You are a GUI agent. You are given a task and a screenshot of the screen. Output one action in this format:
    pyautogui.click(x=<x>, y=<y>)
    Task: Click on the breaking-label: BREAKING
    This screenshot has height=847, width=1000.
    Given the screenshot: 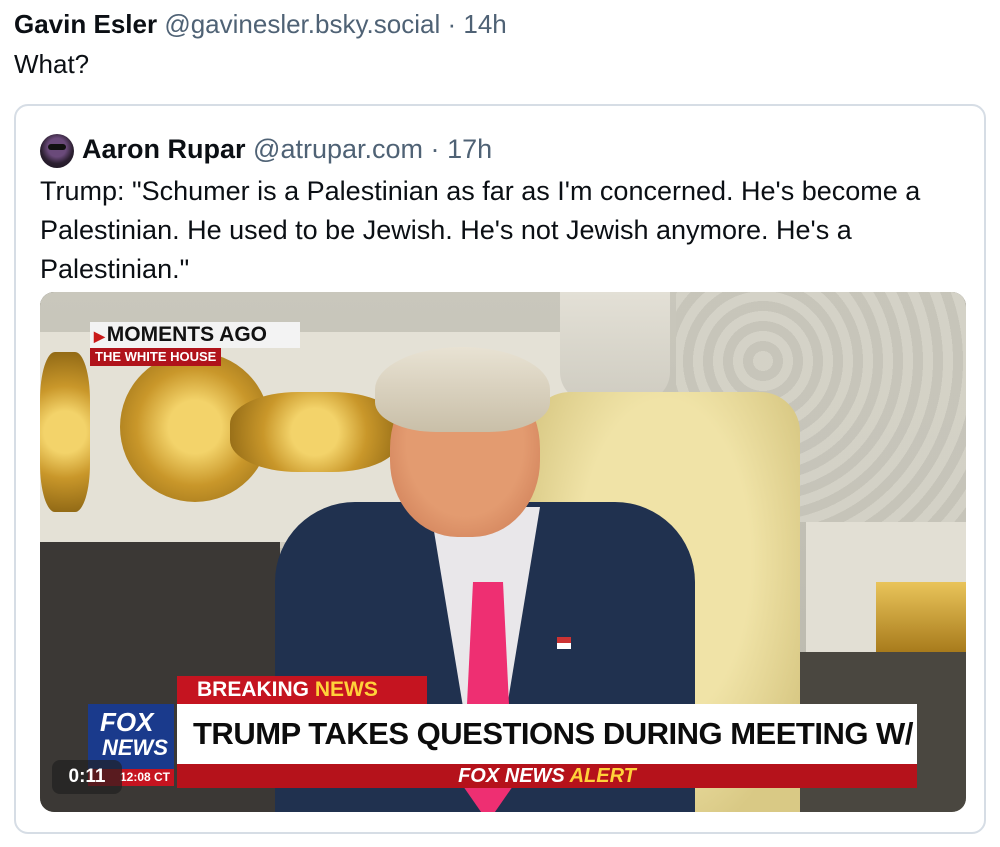 What is the action you would take?
    pyautogui.click(x=253, y=689)
    